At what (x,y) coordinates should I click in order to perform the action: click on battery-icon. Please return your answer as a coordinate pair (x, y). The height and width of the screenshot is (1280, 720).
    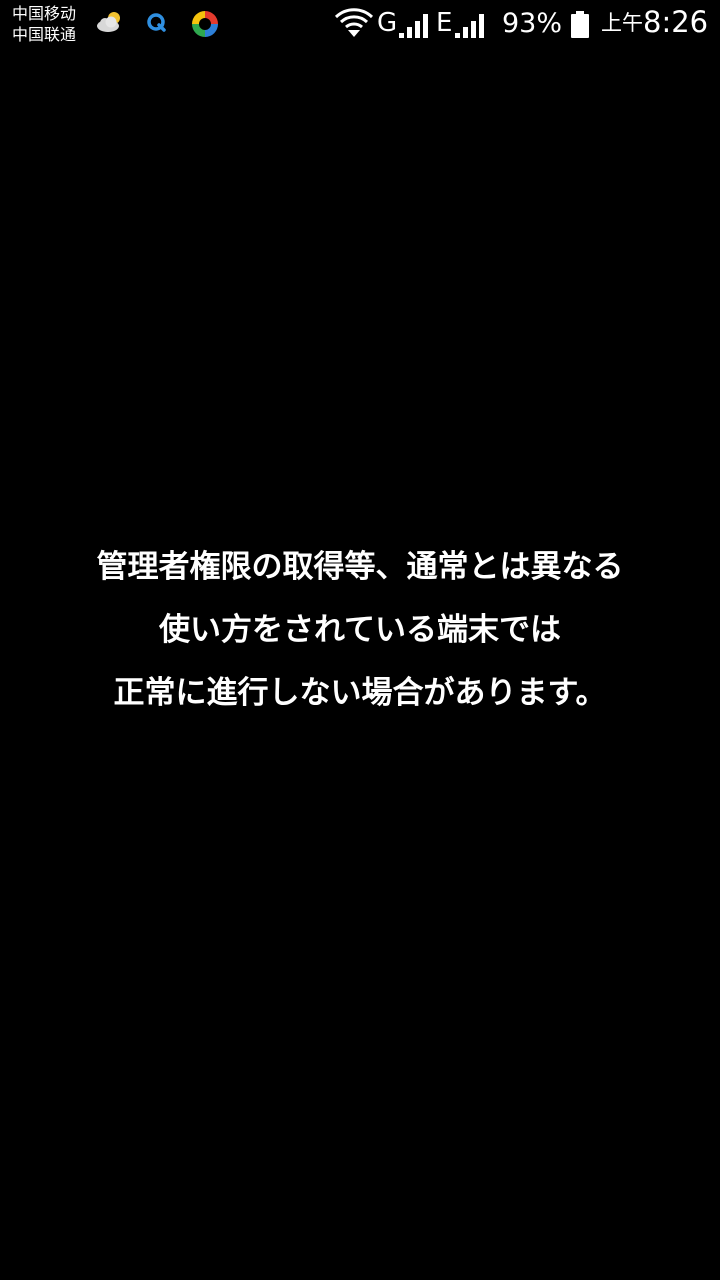
    Looking at the image, I should click on (580, 27).